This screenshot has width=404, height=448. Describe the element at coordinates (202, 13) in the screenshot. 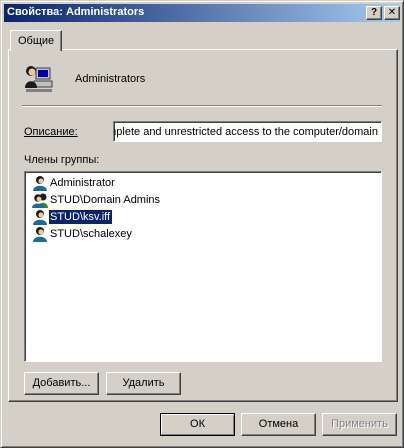

I see `title-bar: Свойства: Administrators ? ✕` at that location.